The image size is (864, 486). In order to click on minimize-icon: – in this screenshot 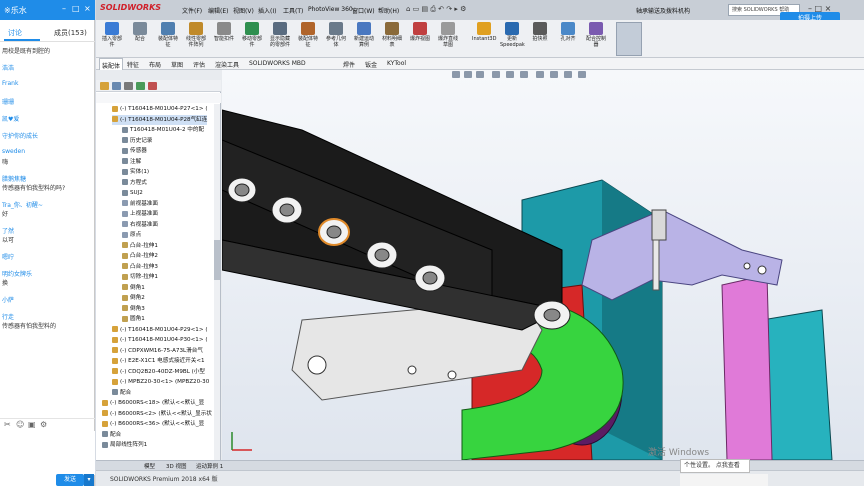, I will do `click(64, 8)`.